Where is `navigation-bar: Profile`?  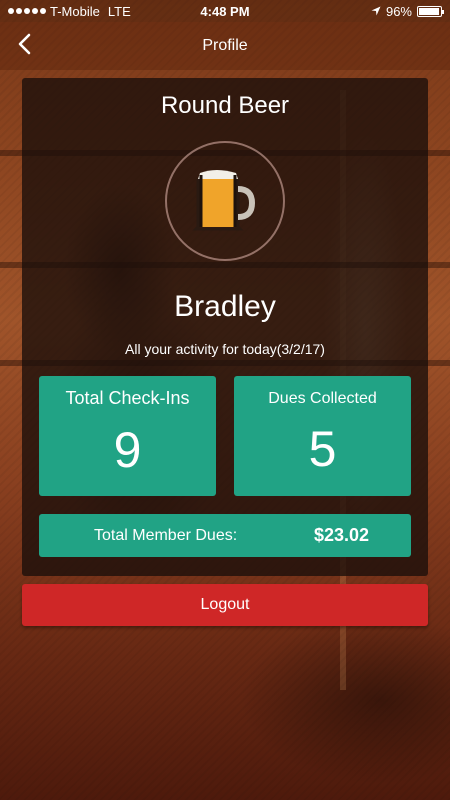 navigation-bar: Profile is located at coordinates (225, 46).